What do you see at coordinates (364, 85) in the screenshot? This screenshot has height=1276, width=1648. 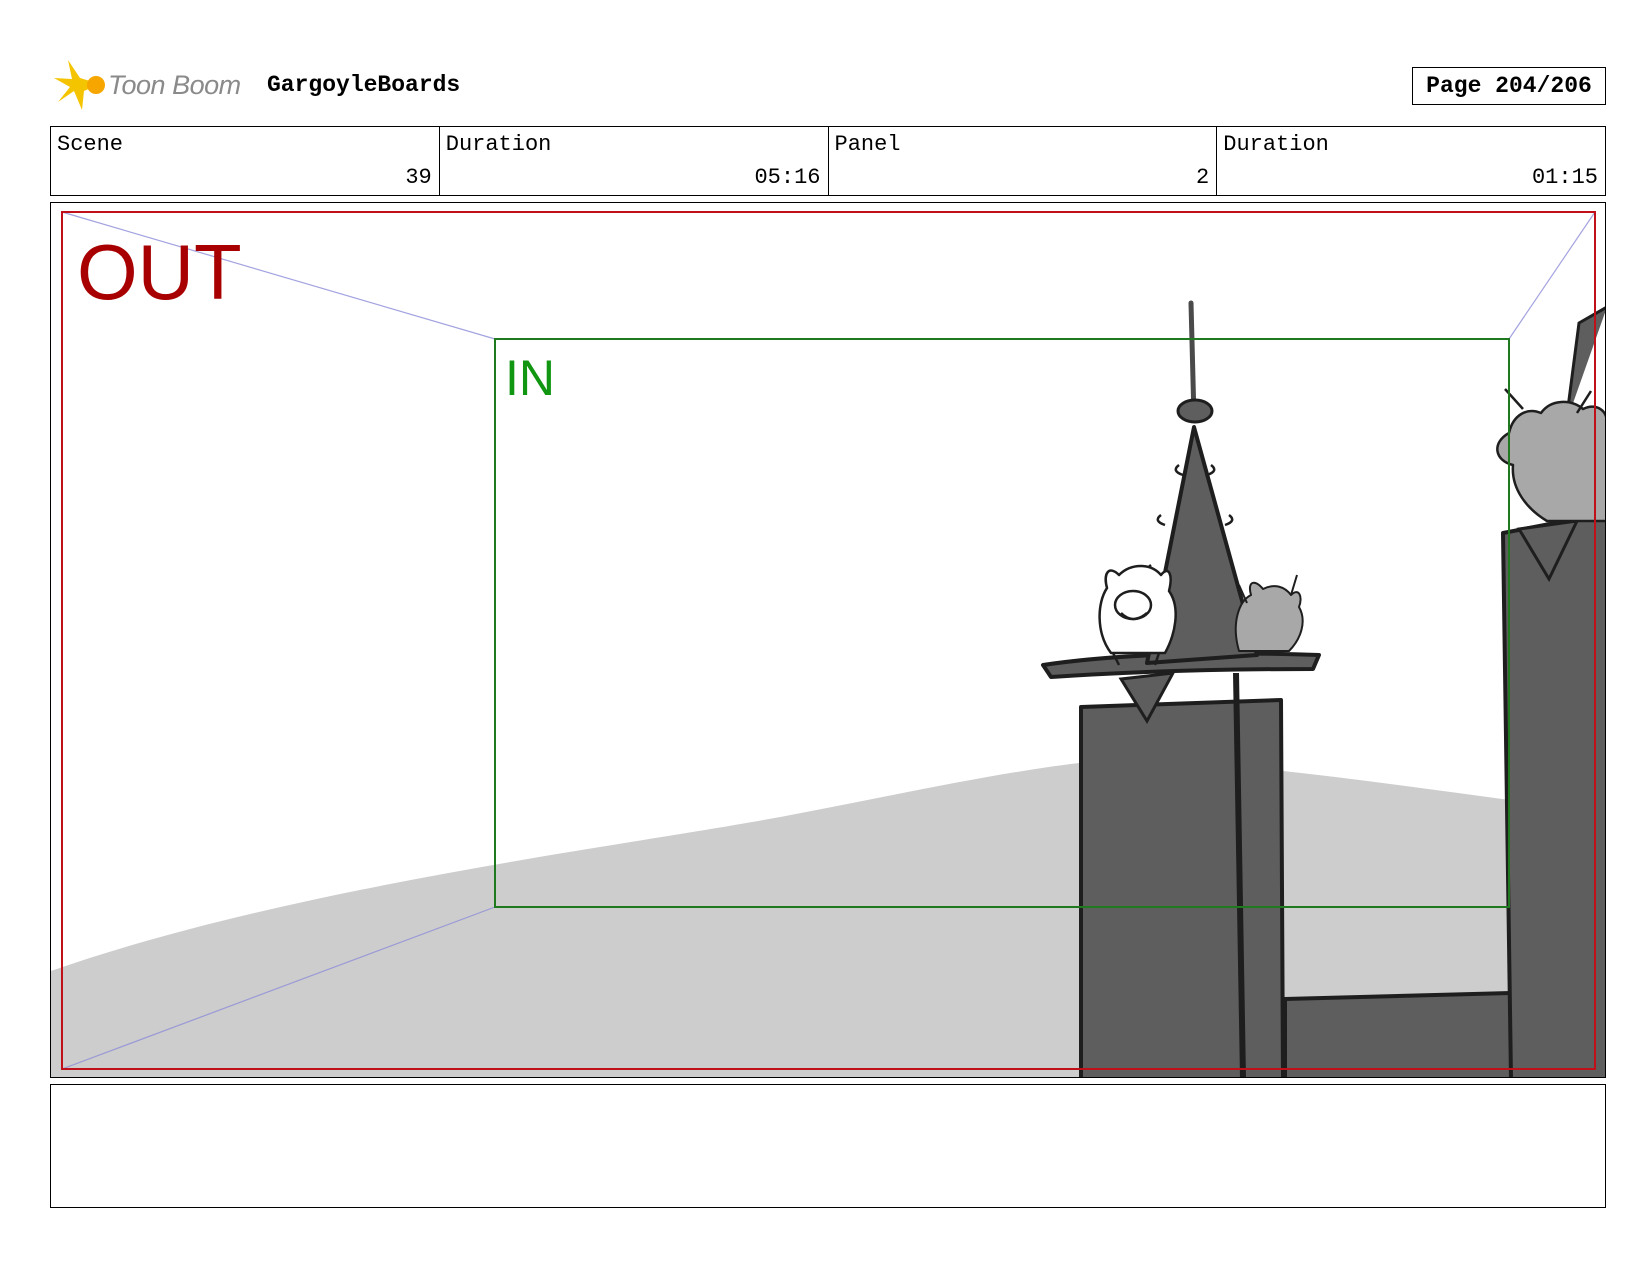 I see `project-title: GargoyleBoards` at bounding box center [364, 85].